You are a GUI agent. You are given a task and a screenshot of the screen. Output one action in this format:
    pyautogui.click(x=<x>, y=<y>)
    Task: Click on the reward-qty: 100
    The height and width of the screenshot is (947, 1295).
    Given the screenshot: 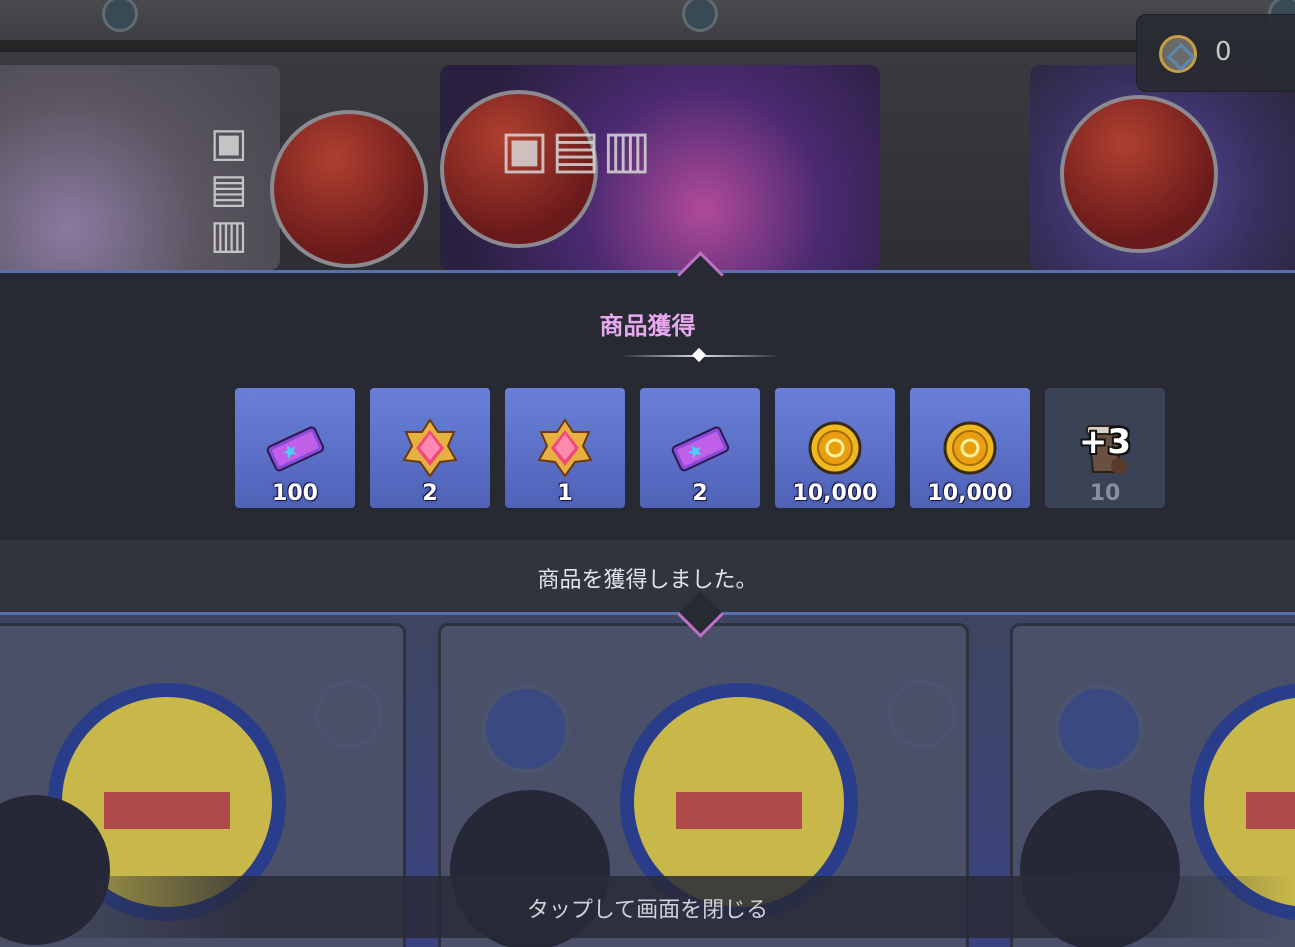 What is the action you would take?
    pyautogui.click(x=295, y=493)
    